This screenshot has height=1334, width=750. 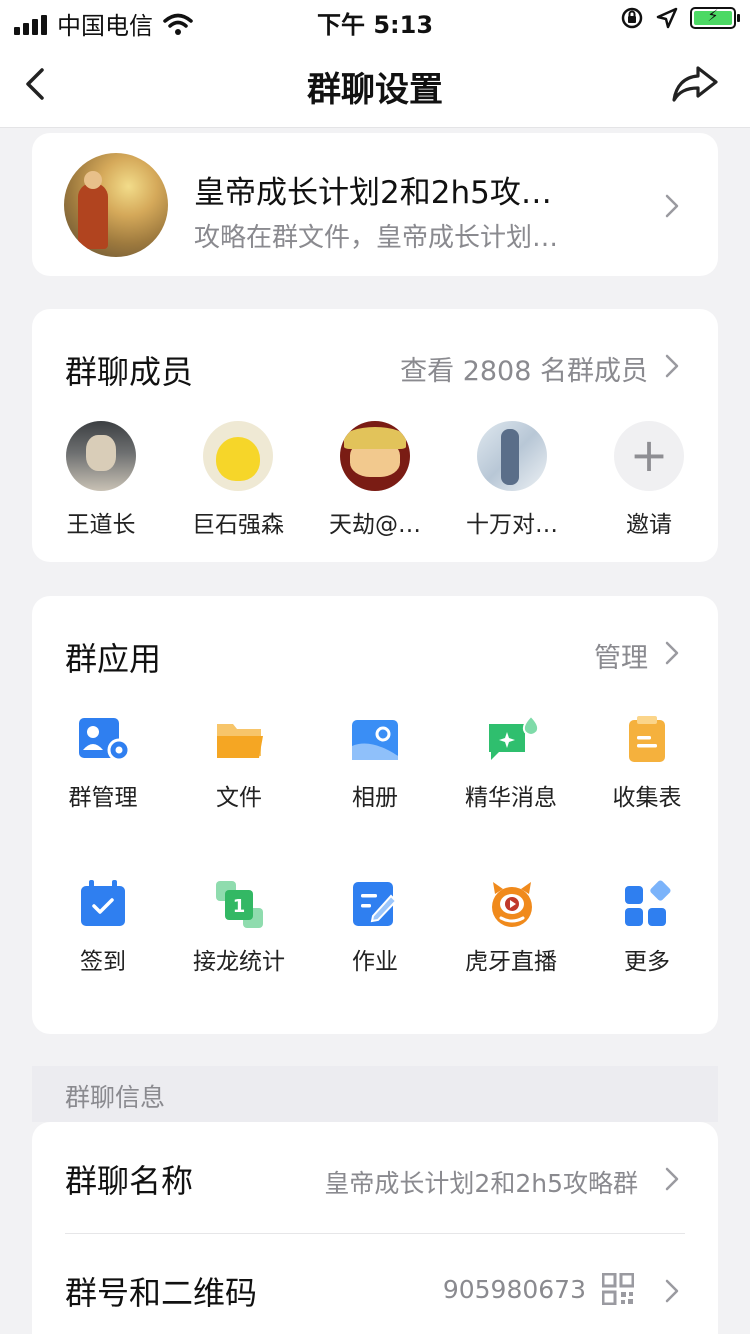 I want to click on app-more: 更多, so click(x=647, y=928).